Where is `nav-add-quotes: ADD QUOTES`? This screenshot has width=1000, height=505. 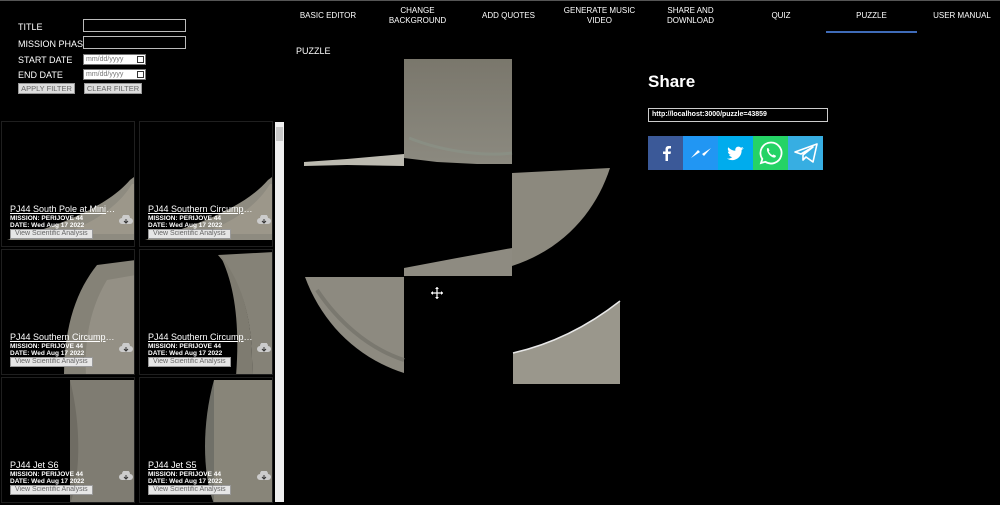
nav-add-quotes: ADD QUOTES is located at coordinates (508, 16).